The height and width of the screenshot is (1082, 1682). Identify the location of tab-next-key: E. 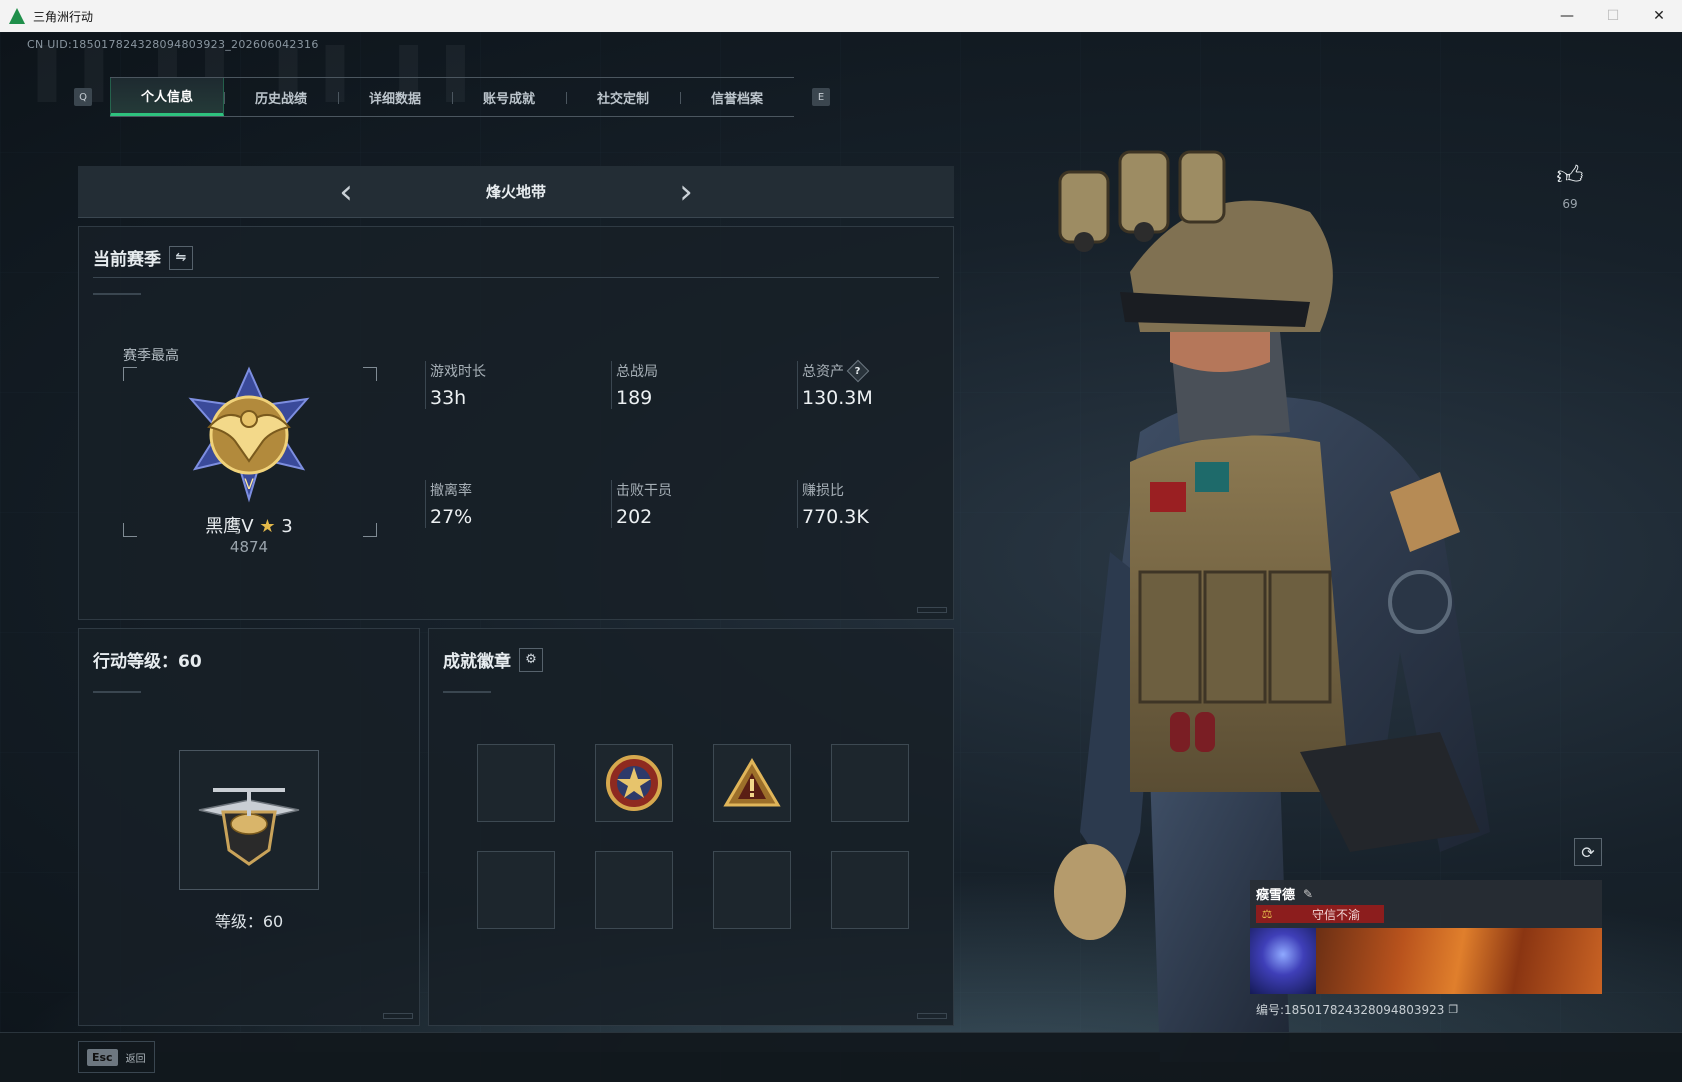
(821, 97).